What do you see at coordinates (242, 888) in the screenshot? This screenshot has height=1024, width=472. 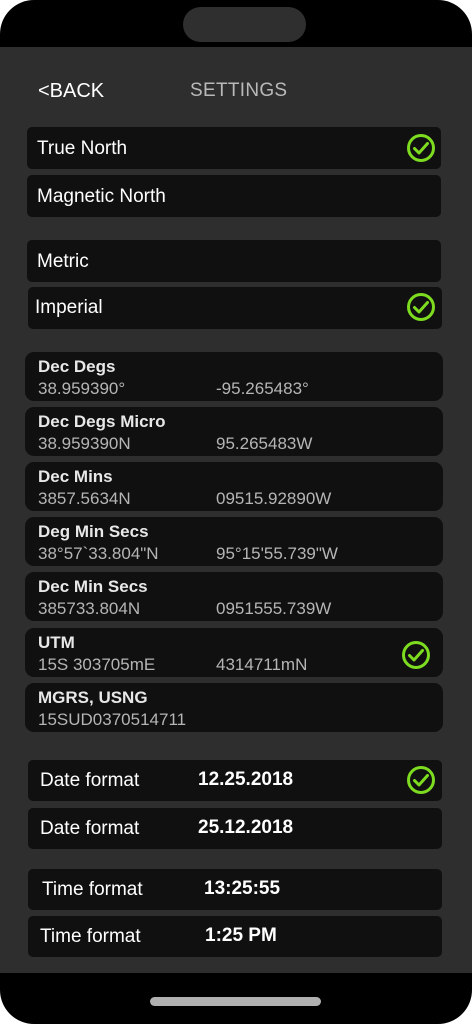 I see `format-value: 13:25:55` at bounding box center [242, 888].